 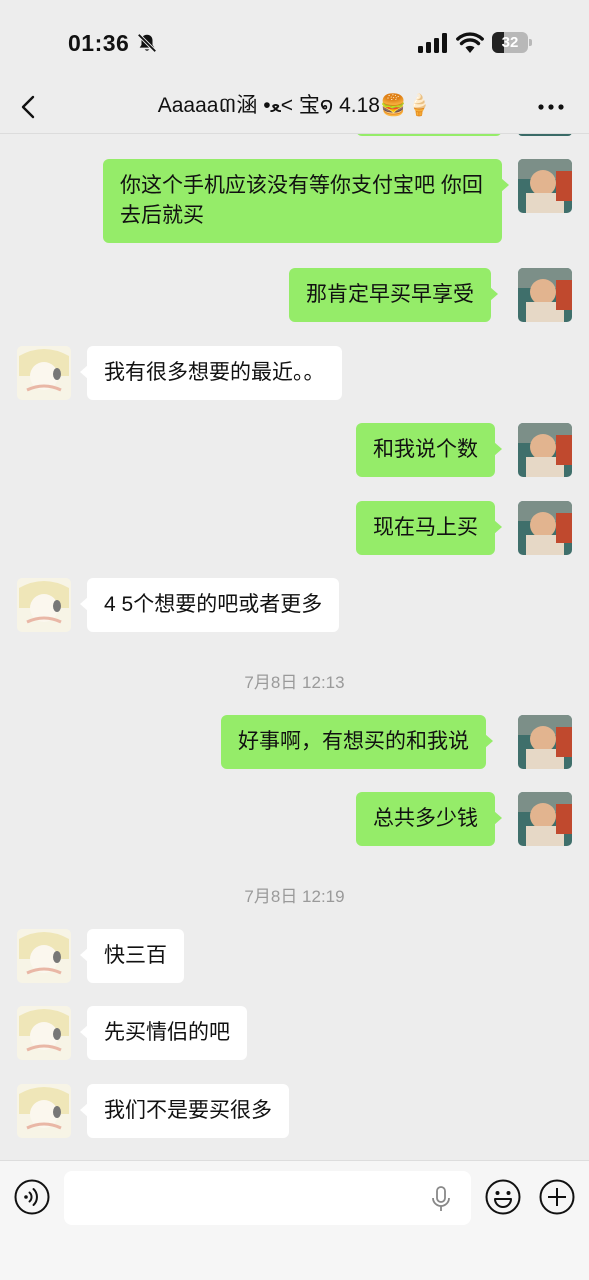 What do you see at coordinates (429, 528) in the screenshot?
I see `message-bubble-mine: 现在马上买` at bounding box center [429, 528].